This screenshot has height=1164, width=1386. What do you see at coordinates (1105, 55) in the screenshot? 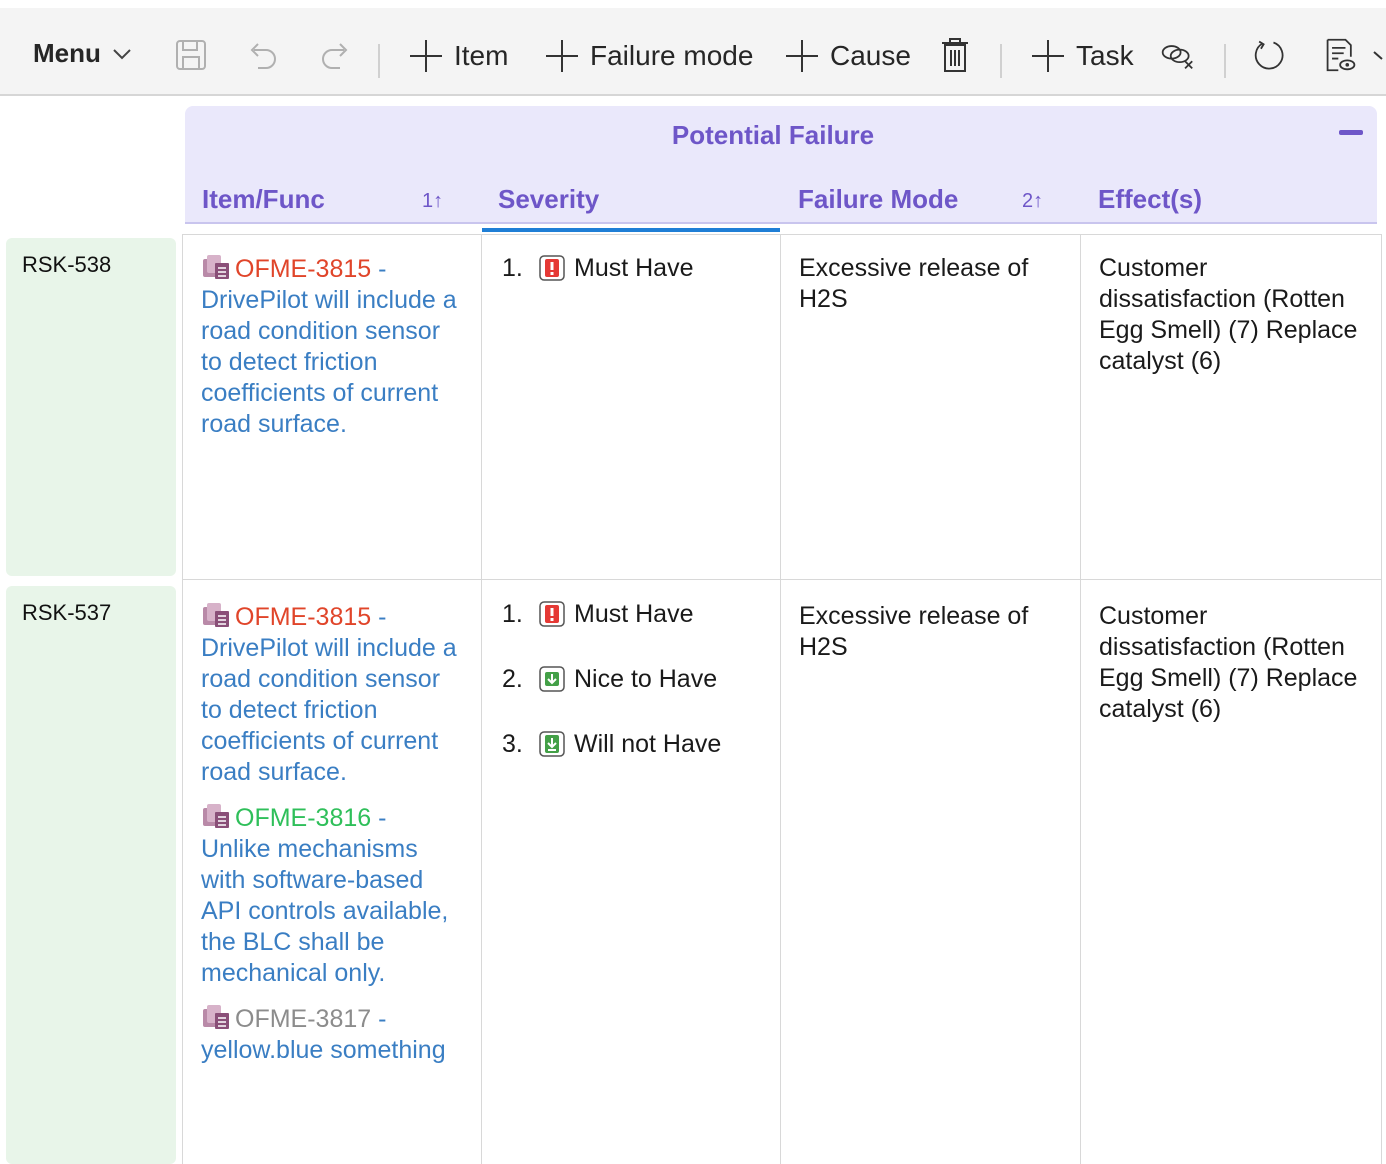
I see `add-task-label: Task` at bounding box center [1105, 55].